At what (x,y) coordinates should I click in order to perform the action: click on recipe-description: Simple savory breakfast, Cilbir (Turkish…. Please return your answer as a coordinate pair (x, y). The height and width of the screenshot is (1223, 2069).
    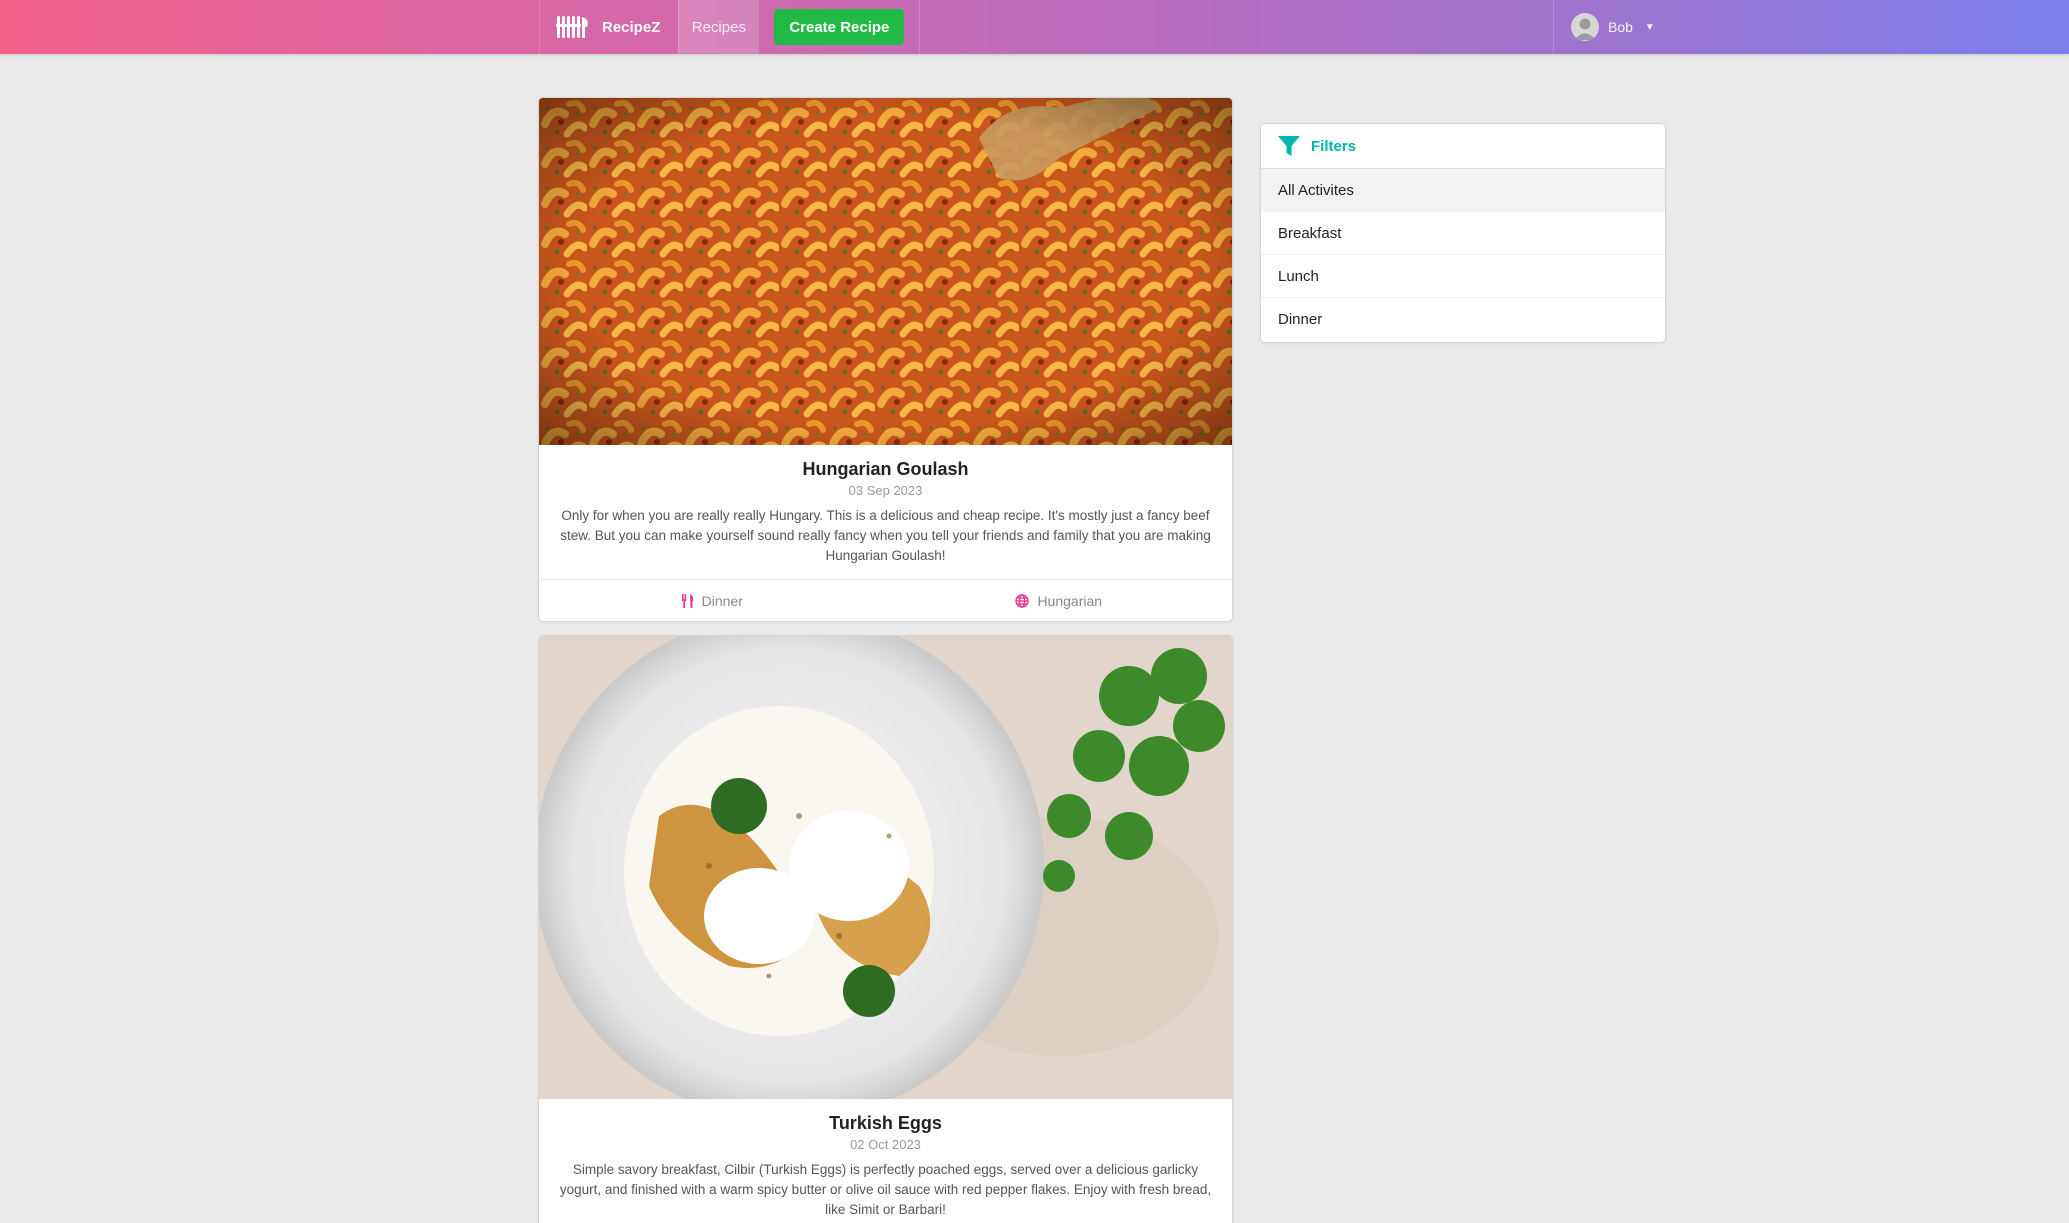
    Looking at the image, I should click on (885, 1189).